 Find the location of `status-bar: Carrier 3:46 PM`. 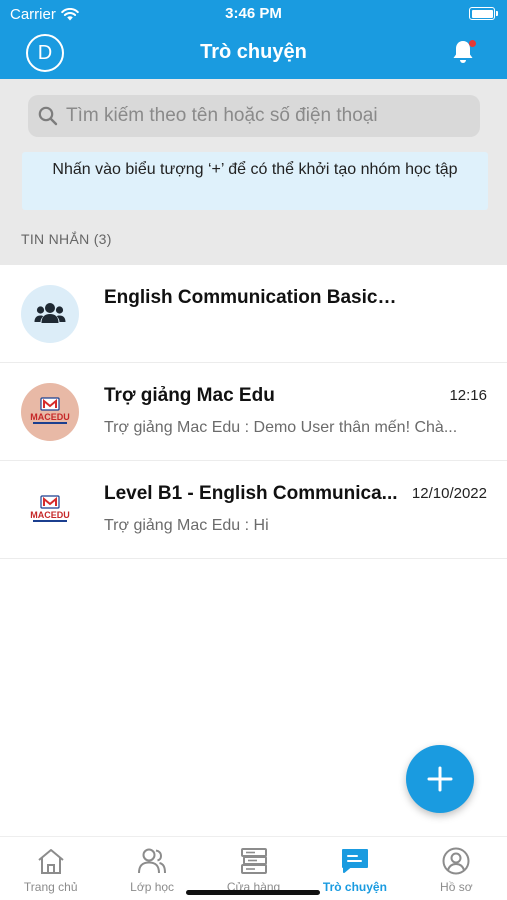

status-bar: Carrier 3:46 PM is located at coordinates (253, 14).